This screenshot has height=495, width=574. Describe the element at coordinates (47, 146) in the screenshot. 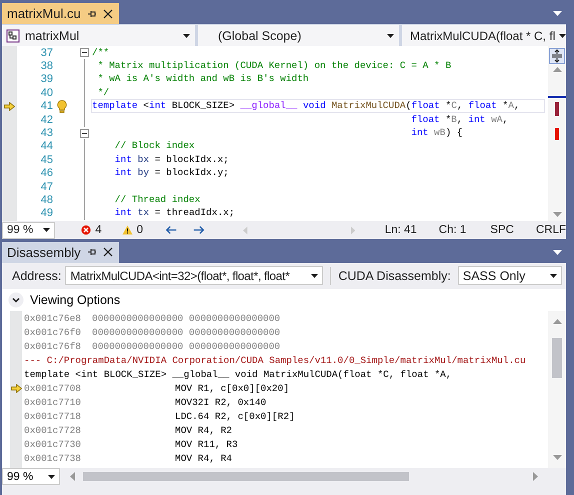

I see `line-number: 44` at that location.